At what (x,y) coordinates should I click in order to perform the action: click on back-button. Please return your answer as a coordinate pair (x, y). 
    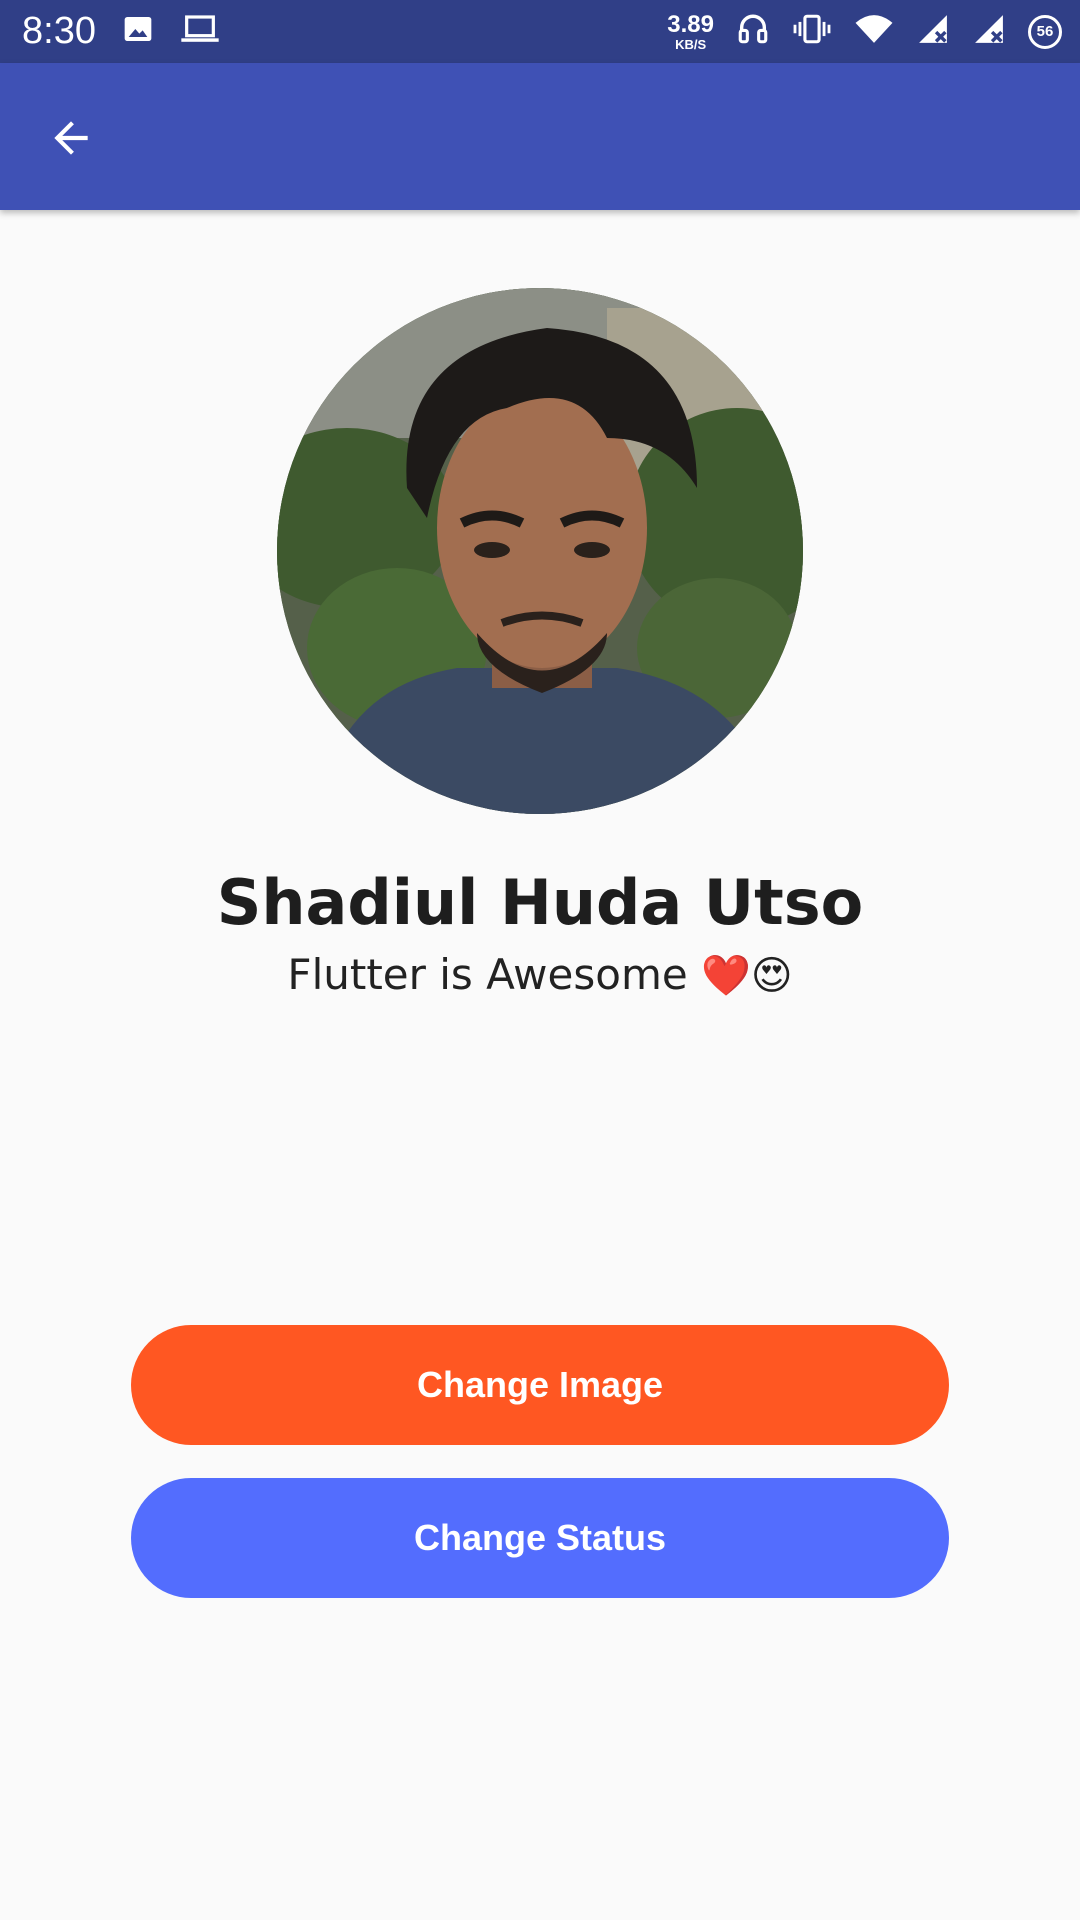
    Looking at the image, I should click on (71, 138).